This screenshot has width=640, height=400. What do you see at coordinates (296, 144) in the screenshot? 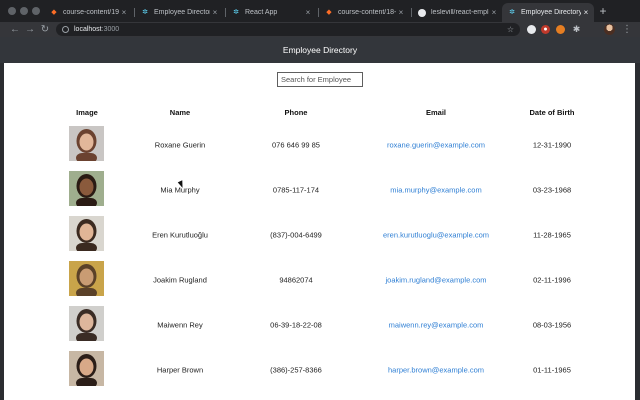
I see `employee-phone: 076 646 99 85` at bounding box center [296, 144].